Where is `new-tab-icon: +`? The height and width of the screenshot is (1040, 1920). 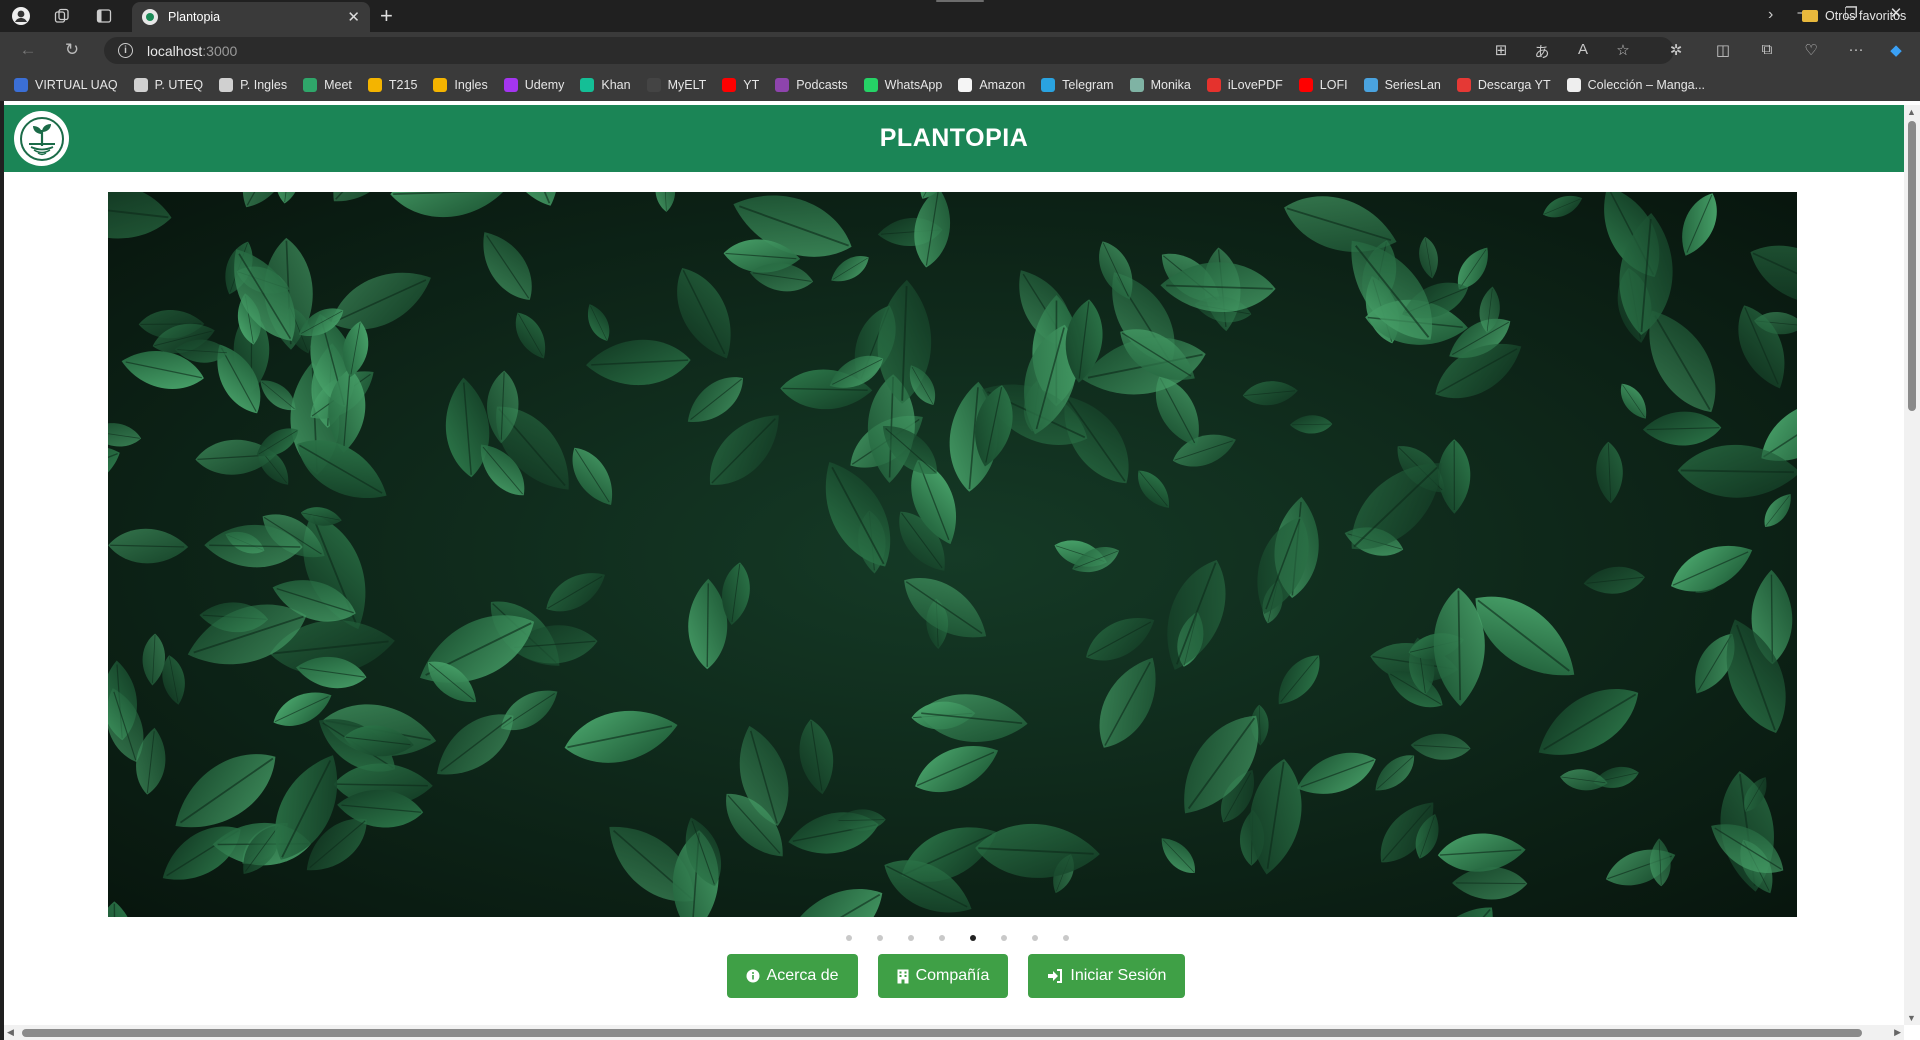
new-tab-icon: + is located at coordinates (386, 16).